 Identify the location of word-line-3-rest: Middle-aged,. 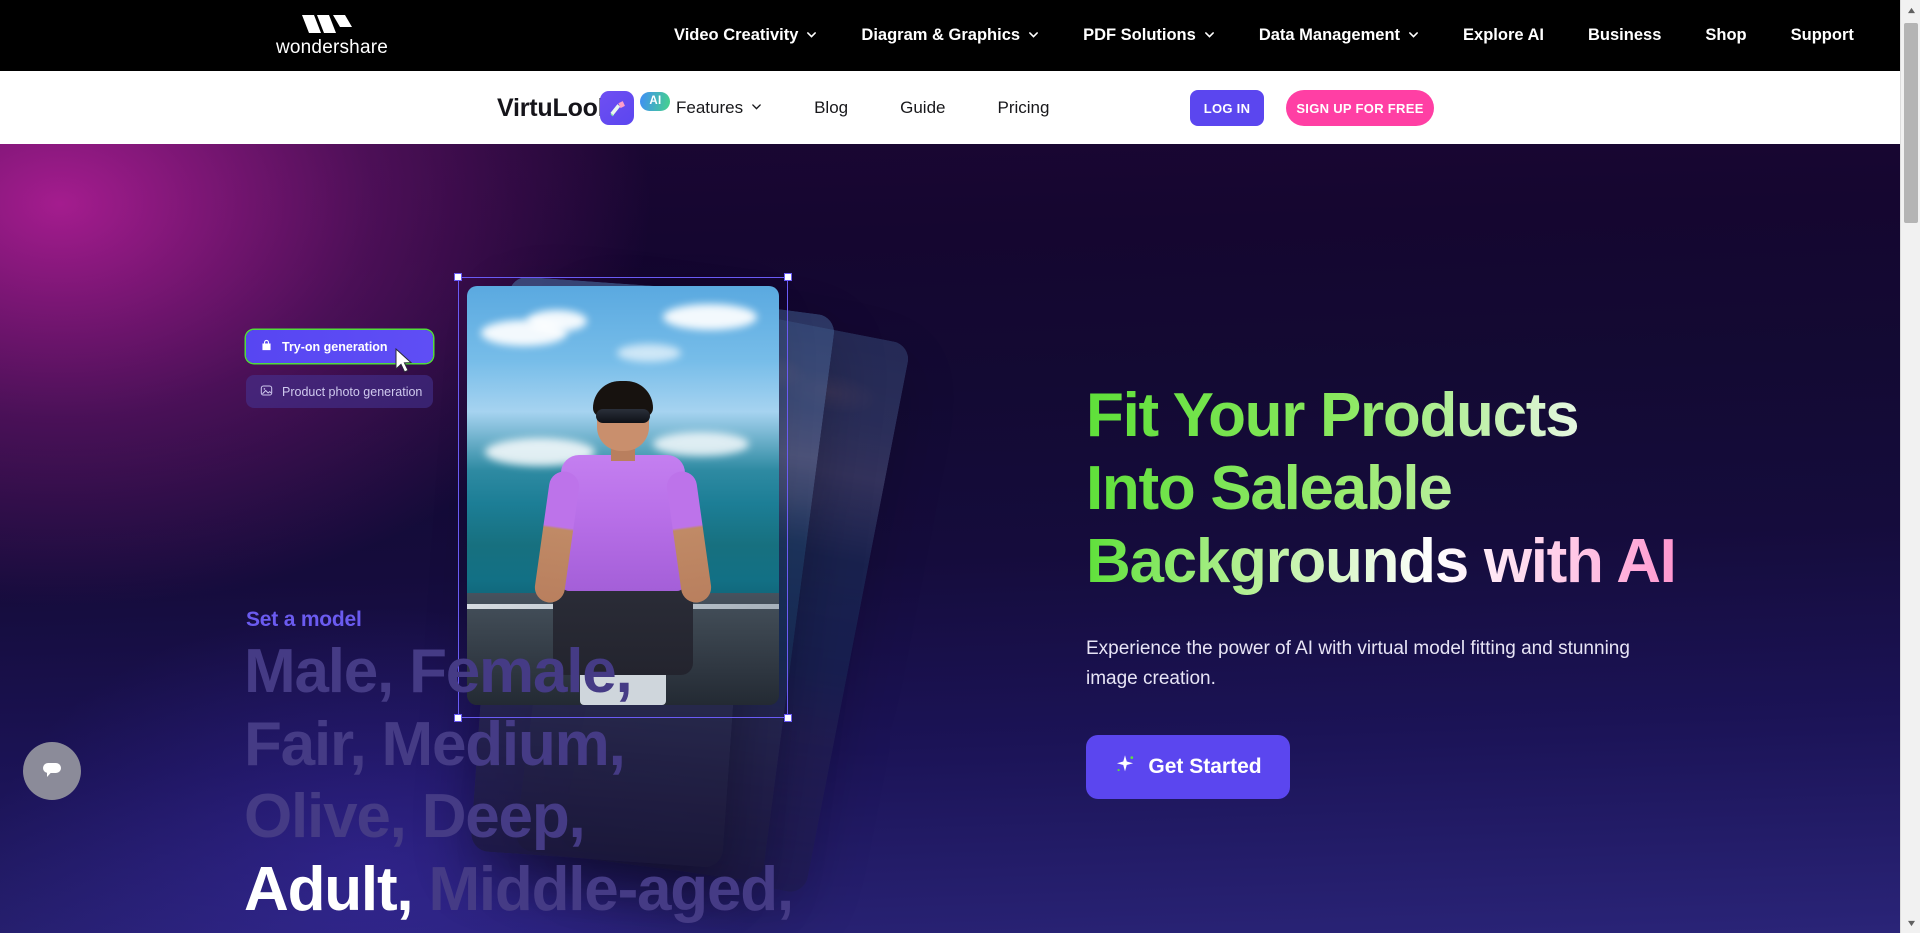
(603, 889).